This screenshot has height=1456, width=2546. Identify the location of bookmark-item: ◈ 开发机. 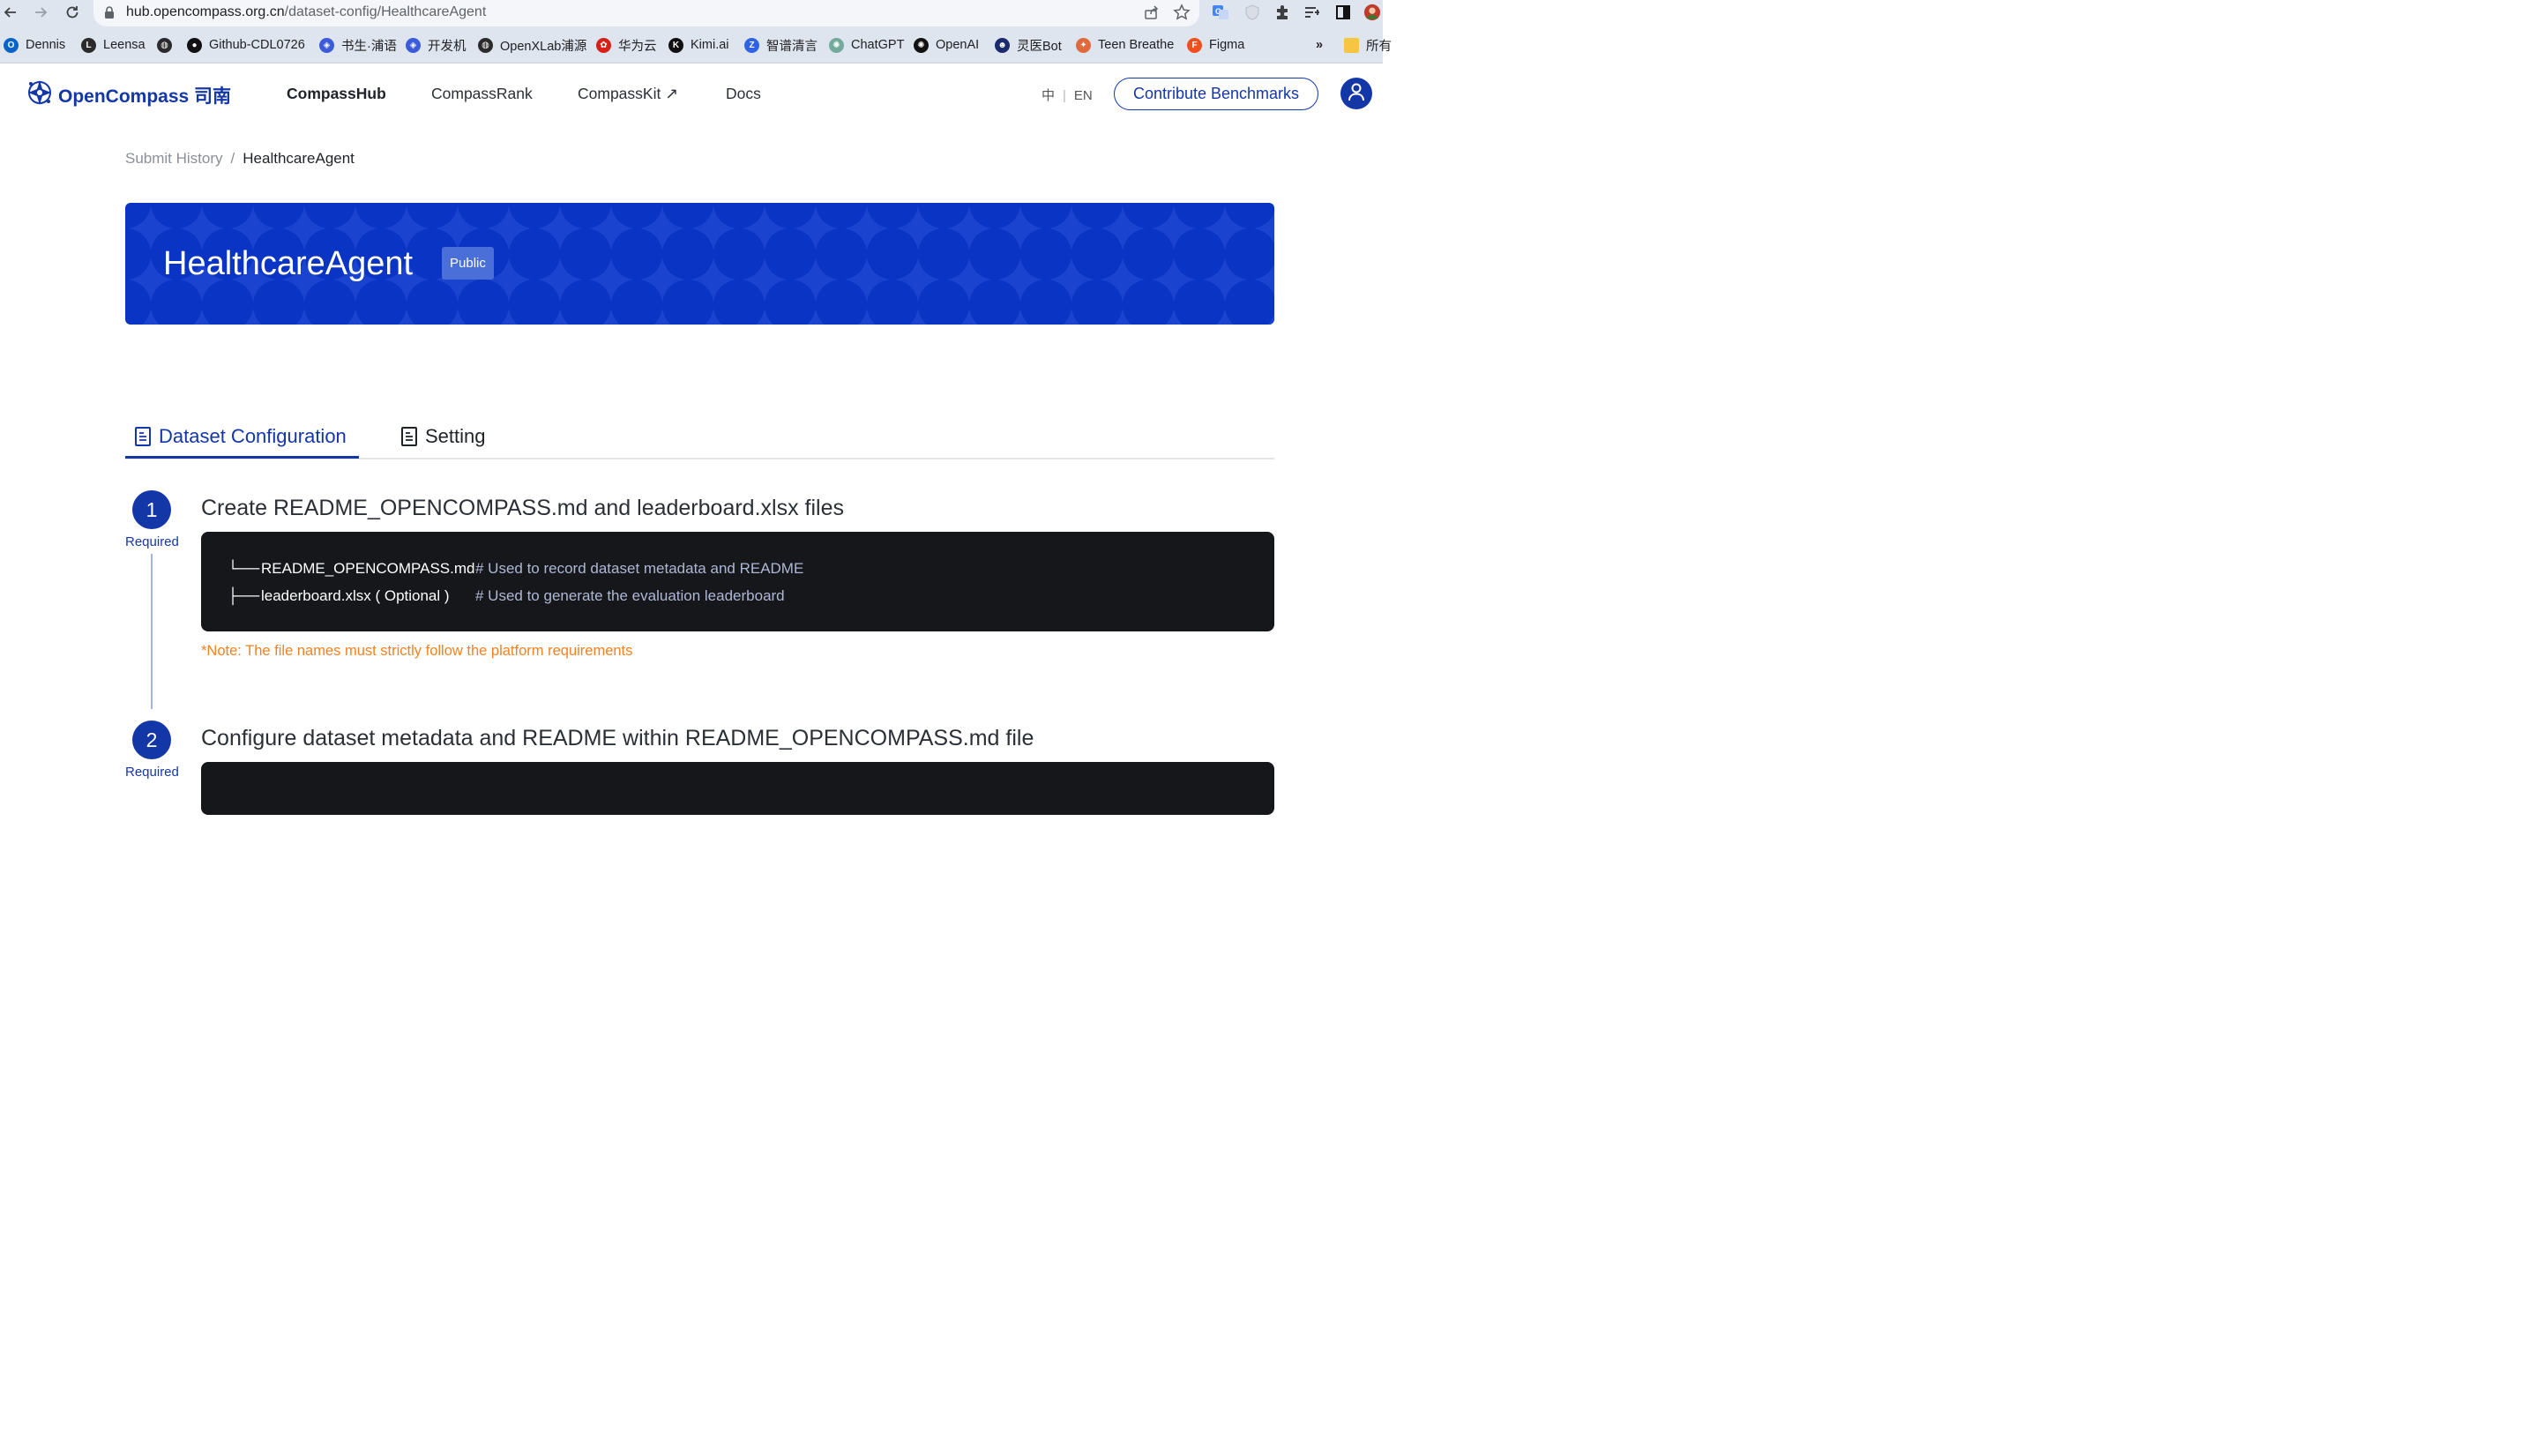
(437, 45).